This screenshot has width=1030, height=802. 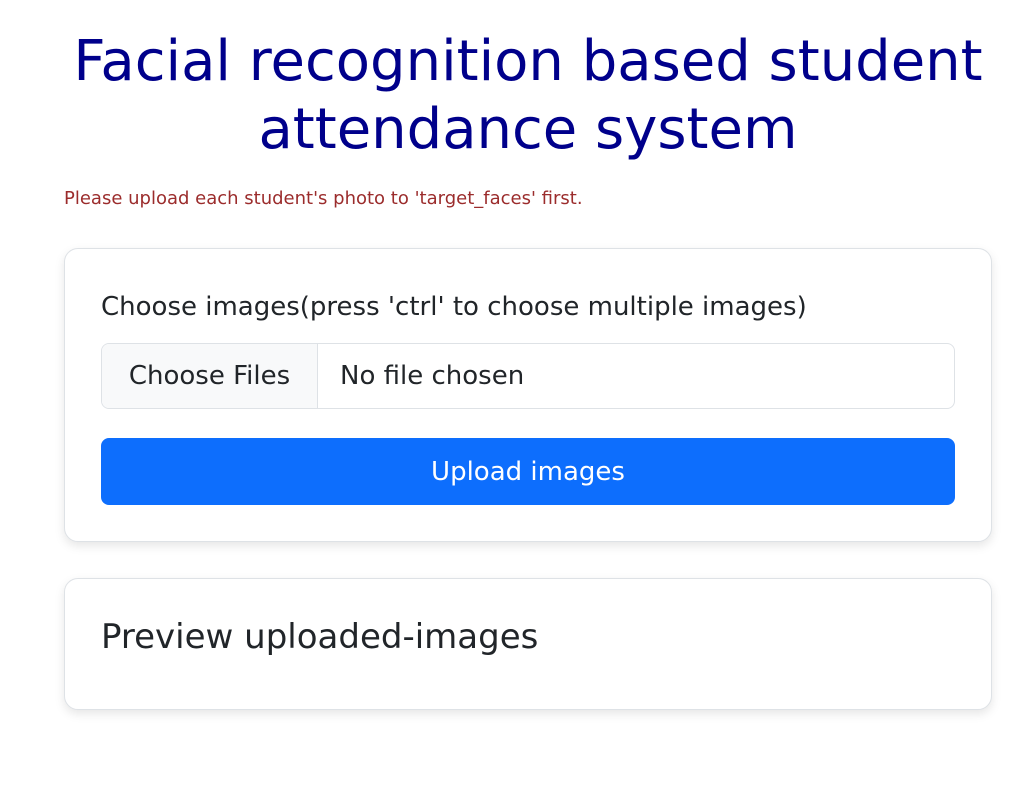 What do you see at coordinates (432, 376) in the screenshot?
I see `file-status-text: No file chosen` at bounding box center [432, 376].